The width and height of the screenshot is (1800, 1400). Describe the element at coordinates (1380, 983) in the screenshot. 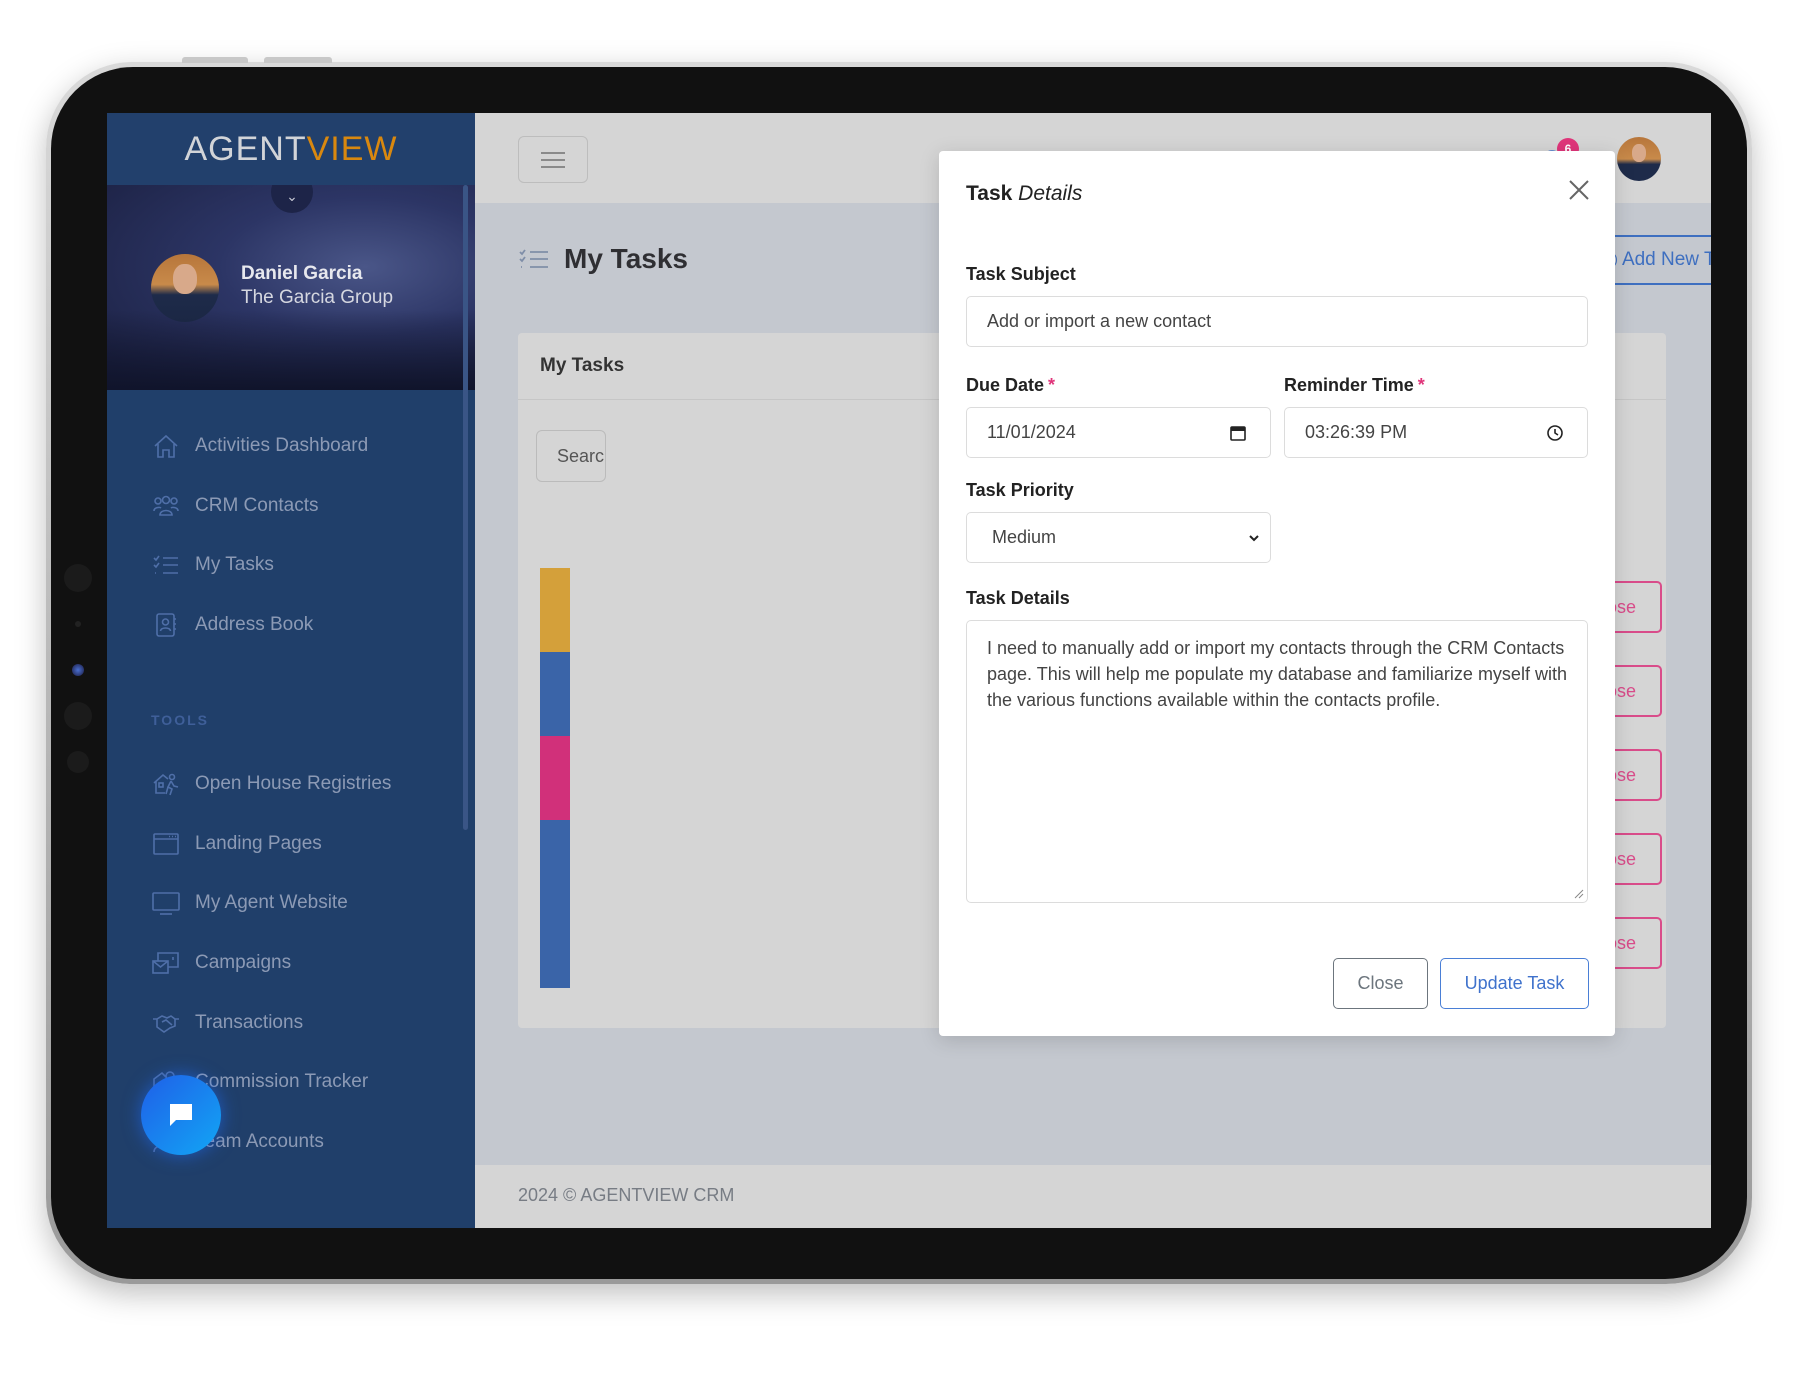

I see `close-button: Close` at that location.